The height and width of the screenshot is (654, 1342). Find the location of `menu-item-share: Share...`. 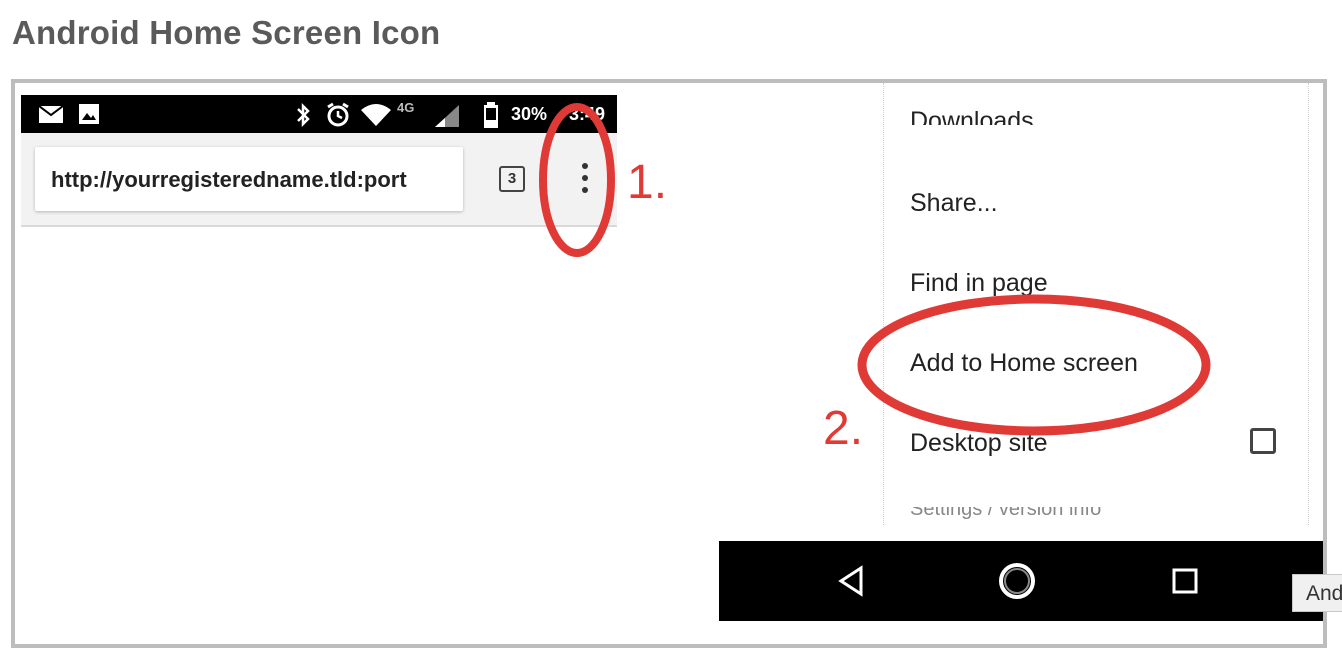

menu-item-share: Share... is located at coordinates (954, 203).